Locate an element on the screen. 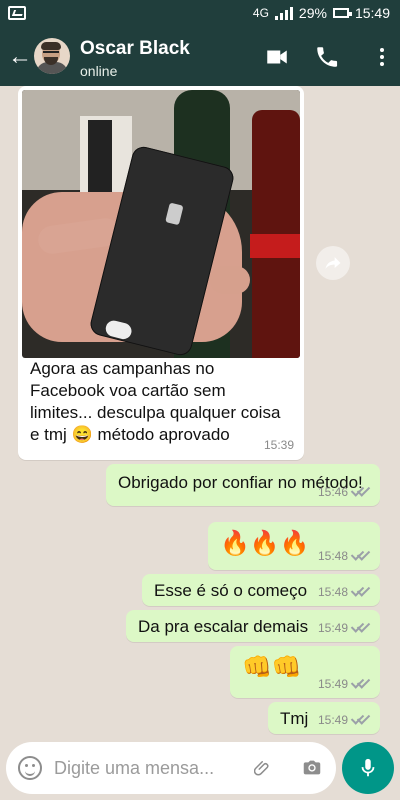 This screenshot has width=400, height=800. more-vertical-icon is located at coordinates (382, 57).